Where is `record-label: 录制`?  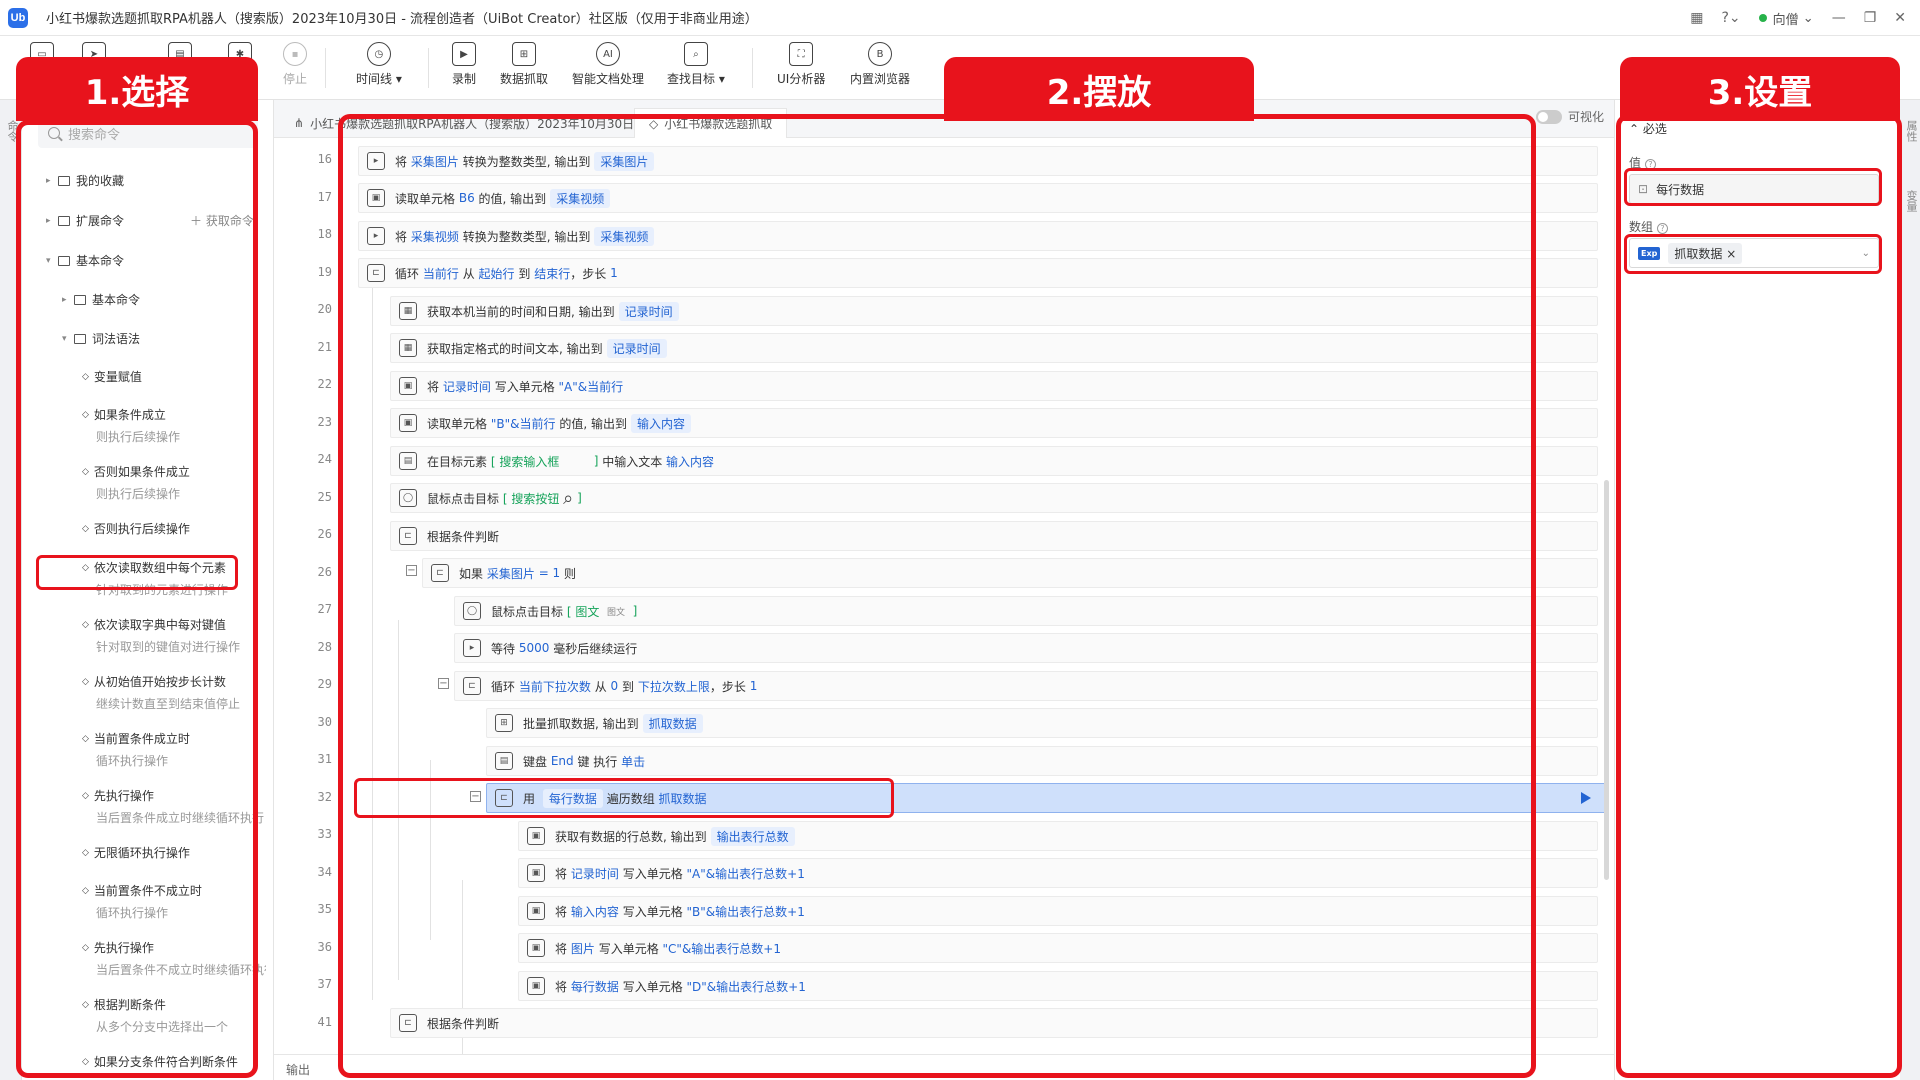 record-label: 录制 is located at coordinates (464, 79).